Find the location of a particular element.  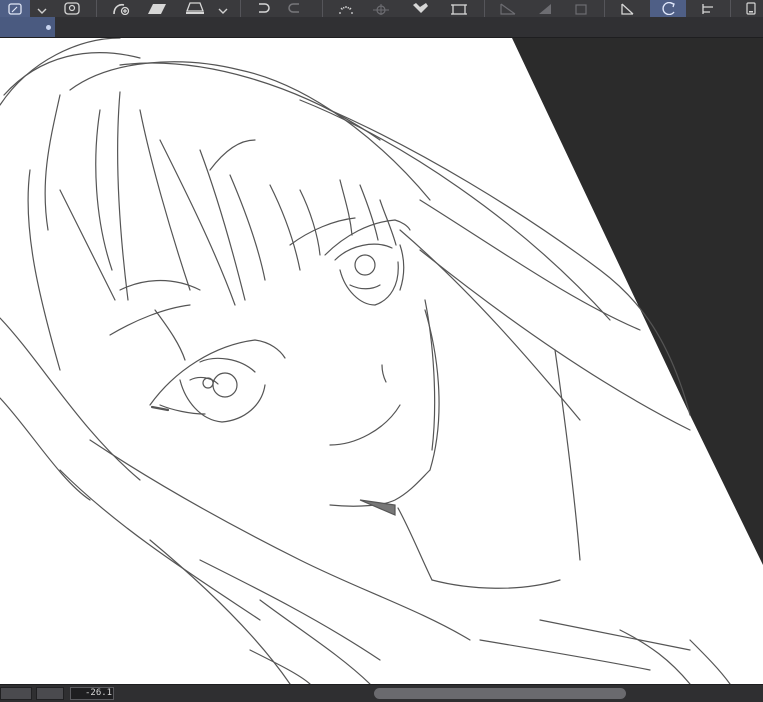

command-bar is located at coordinates (381, 8).